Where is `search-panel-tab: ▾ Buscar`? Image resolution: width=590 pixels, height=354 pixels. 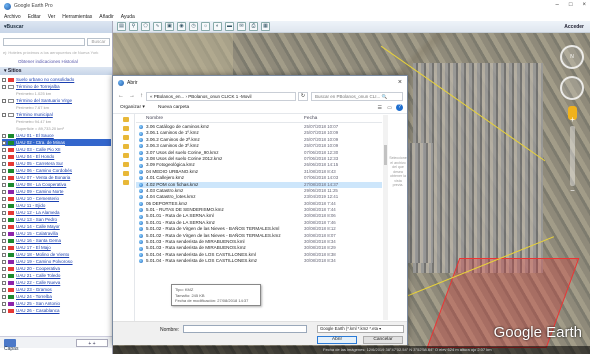
search-panel-tab: ▾ Buscar is located at coordinates (56, 27).